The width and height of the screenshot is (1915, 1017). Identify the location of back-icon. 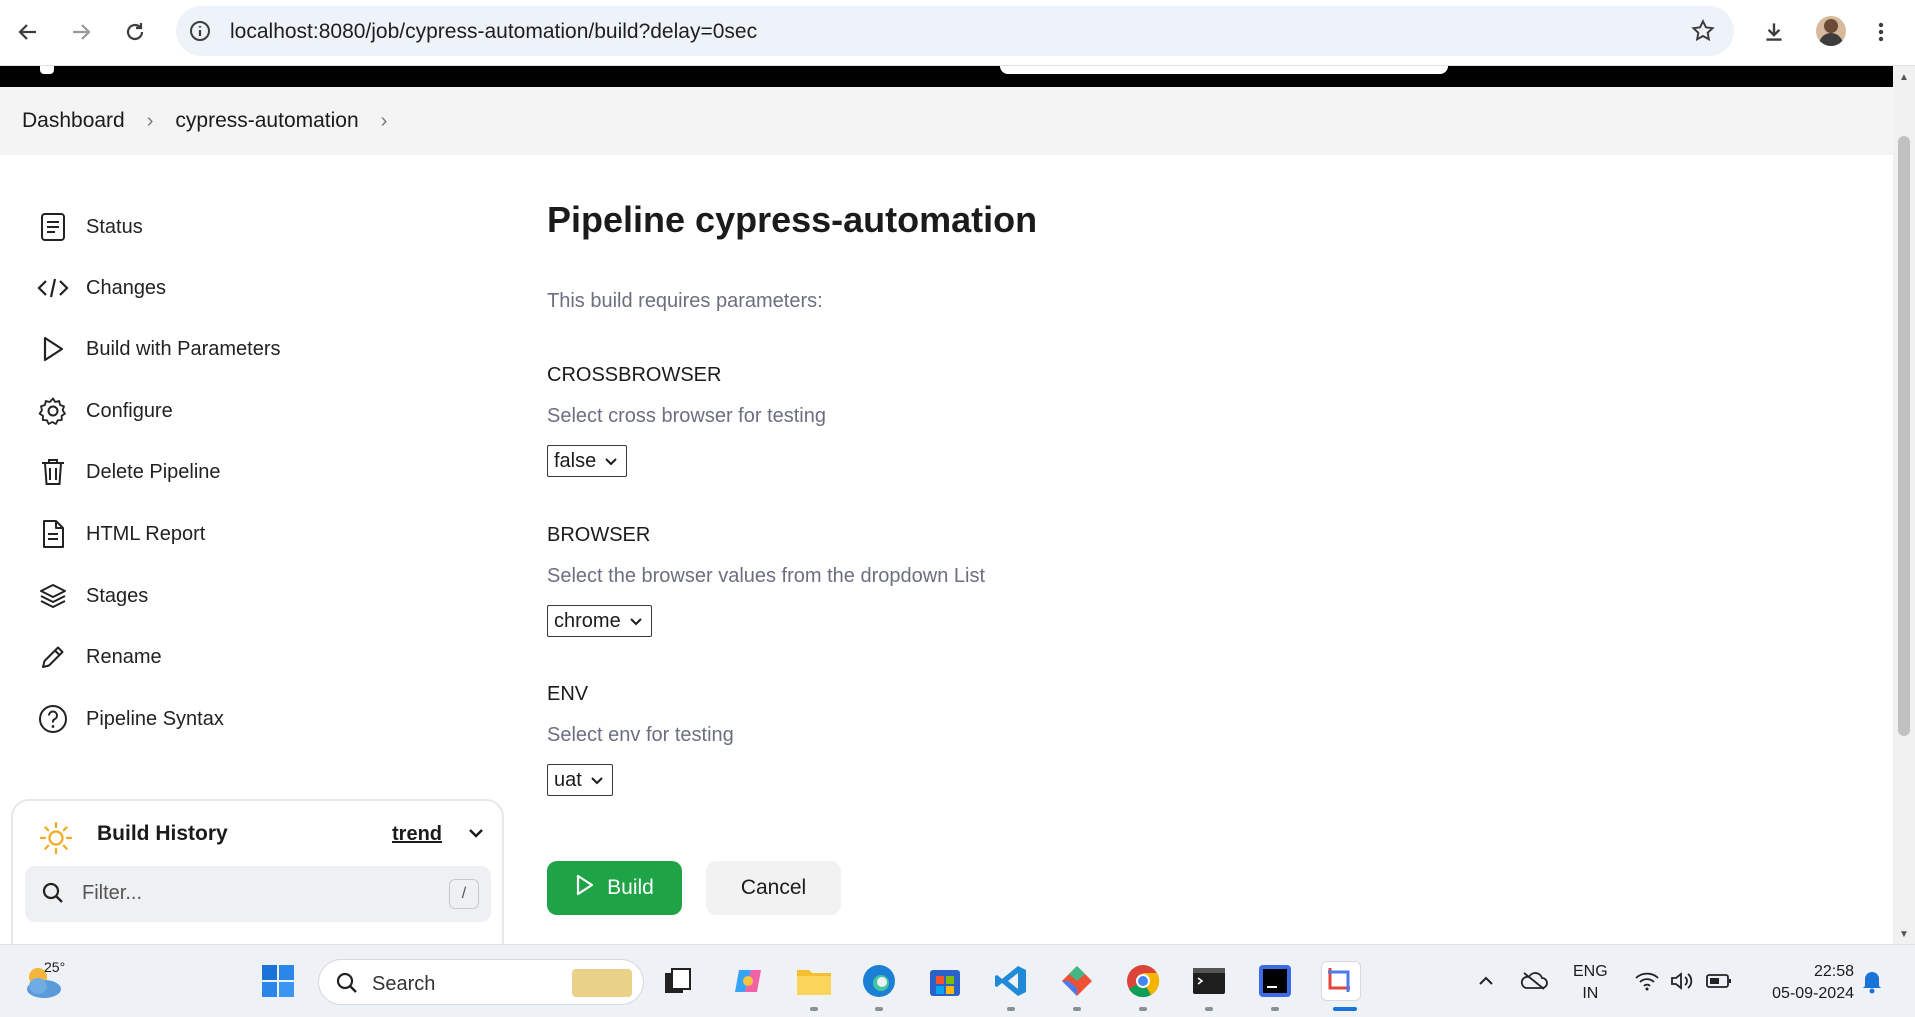
(28, 32).